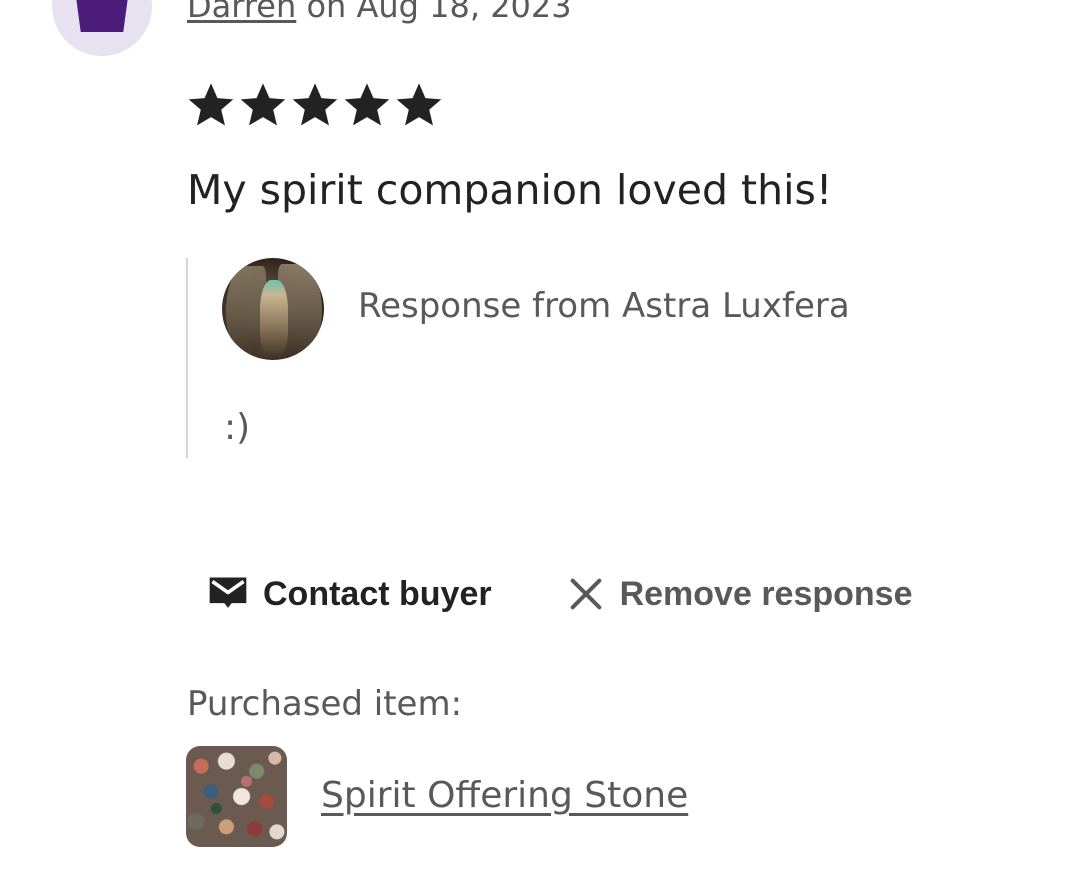  I want to click on response-title: Response from Astra Luxfera, so click(604, 306).